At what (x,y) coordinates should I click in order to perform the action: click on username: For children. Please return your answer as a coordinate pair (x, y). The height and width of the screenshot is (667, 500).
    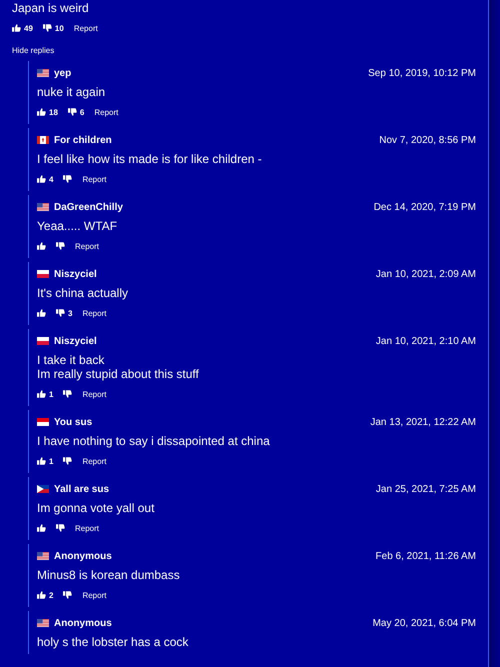
    Looking at the image, I should click on (83, 140).